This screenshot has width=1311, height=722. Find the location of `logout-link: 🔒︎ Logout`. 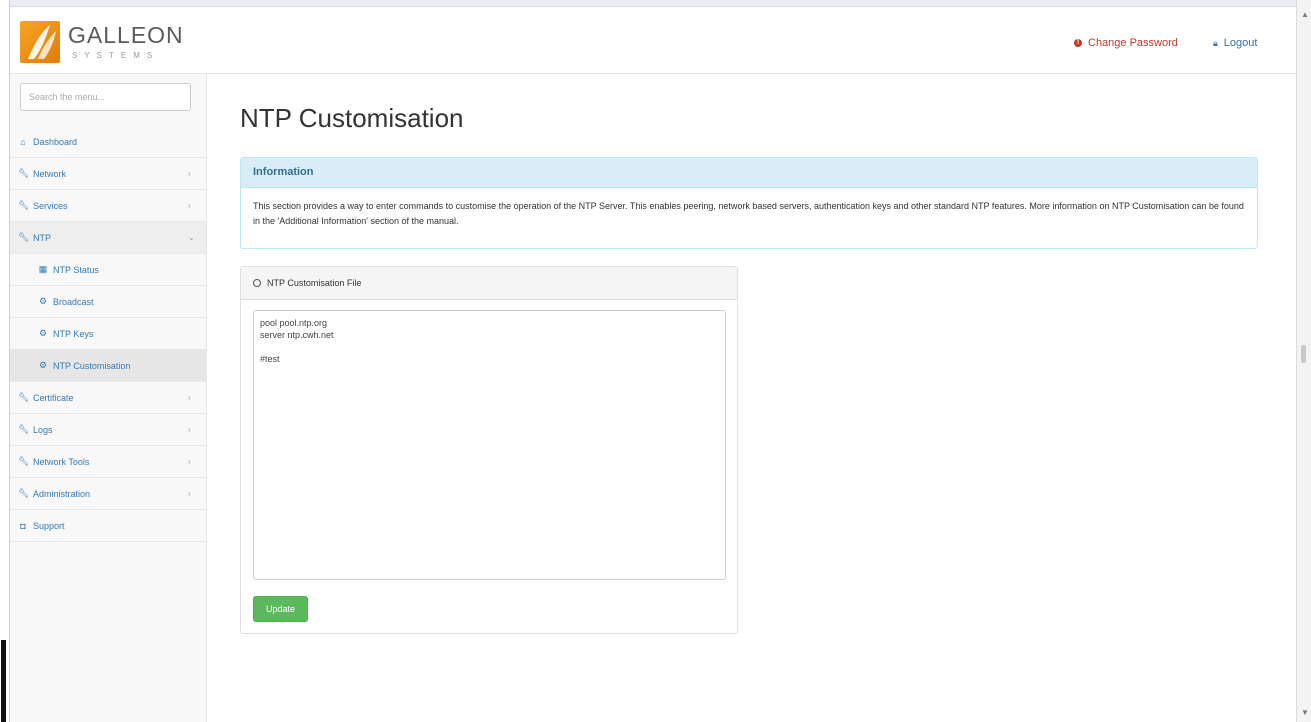

logout-link: 🔒︎ Logout is located at coordinates (1235, 43).